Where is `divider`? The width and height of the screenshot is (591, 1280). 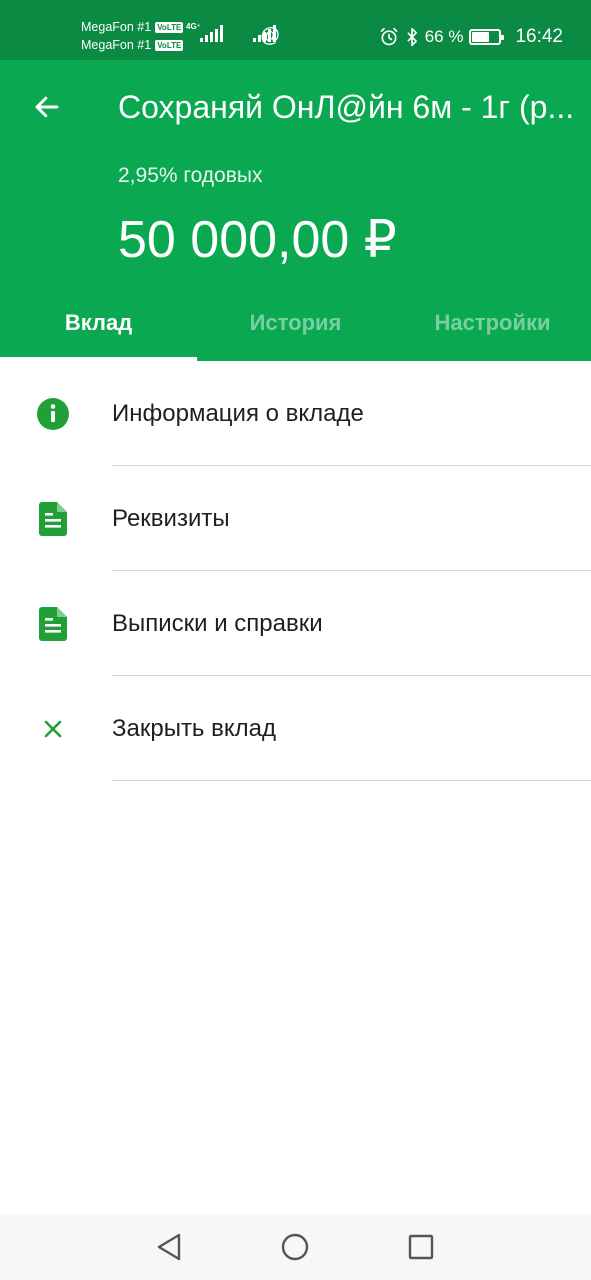
divider is located at coordinates (351, 780).